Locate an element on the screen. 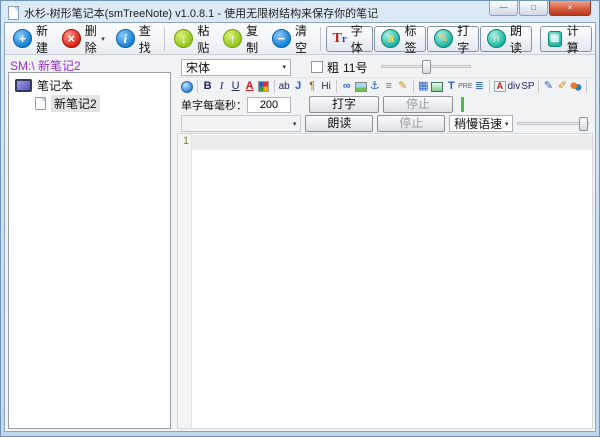  italic-icon: I is located at coordinates (222, 86).